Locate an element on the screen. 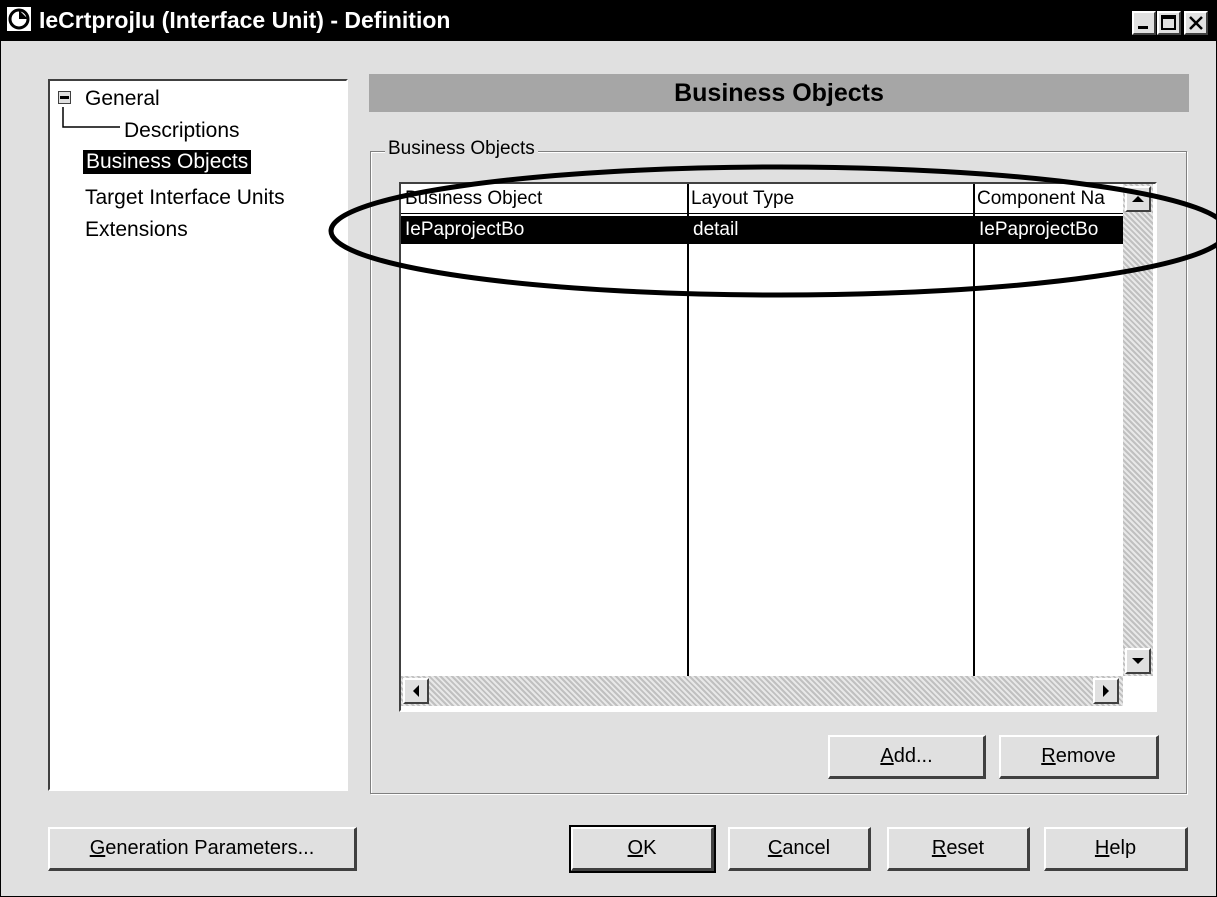 The height and width of the screenshot is (897, 1217). scroll-up-button is located at coordinates (1138, 199).